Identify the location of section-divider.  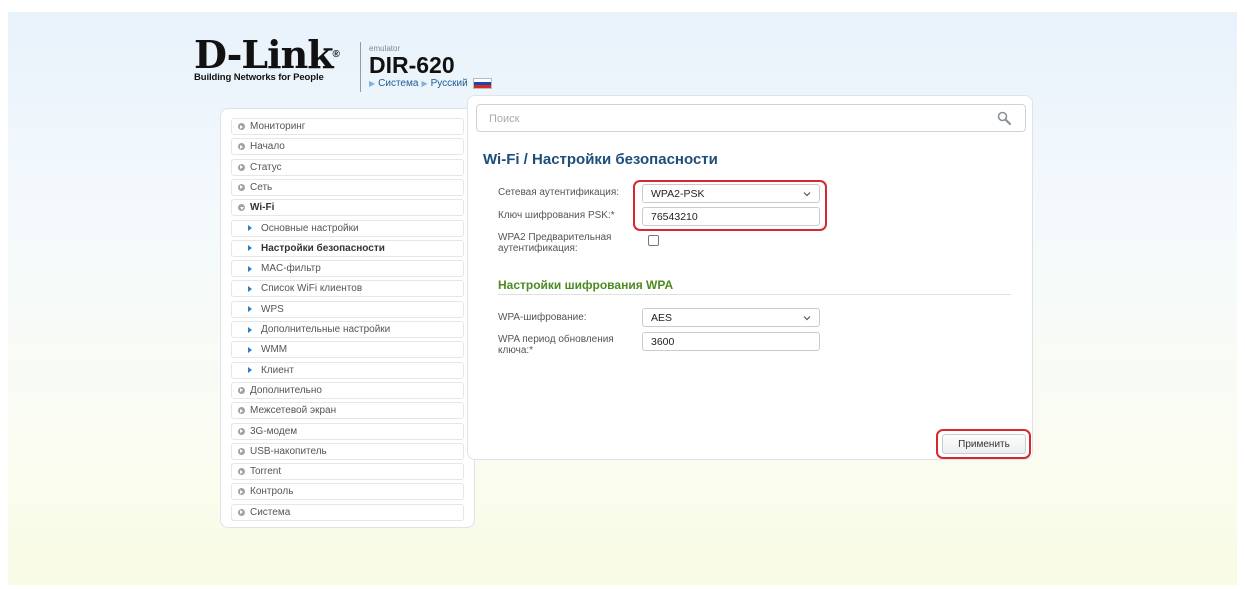
(754, 294).